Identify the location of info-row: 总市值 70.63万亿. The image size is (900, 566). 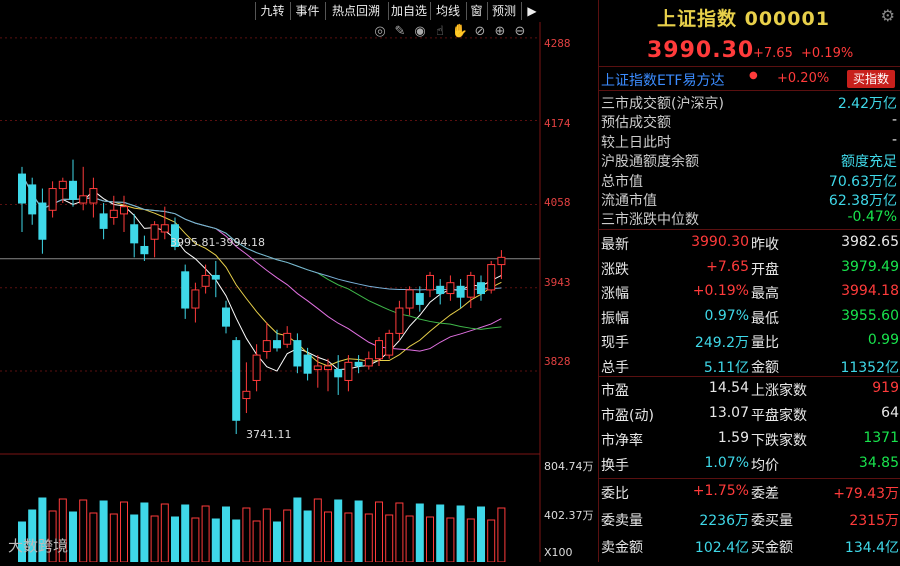
(750, 180).